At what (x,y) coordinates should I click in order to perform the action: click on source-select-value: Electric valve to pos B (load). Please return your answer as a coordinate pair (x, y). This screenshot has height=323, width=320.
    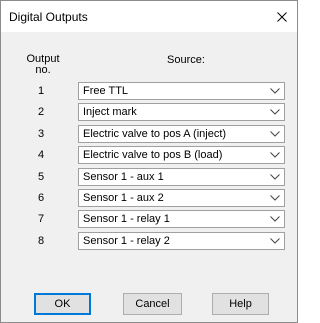
    Looking at the image, I should click on (153, 155).